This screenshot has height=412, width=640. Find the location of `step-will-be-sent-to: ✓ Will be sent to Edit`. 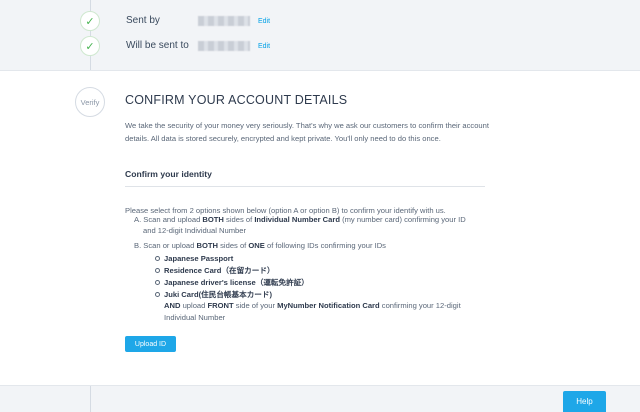

step-will-be-sent-to: ✓ Will be sent to Edit is located at coordinates (175, 46).